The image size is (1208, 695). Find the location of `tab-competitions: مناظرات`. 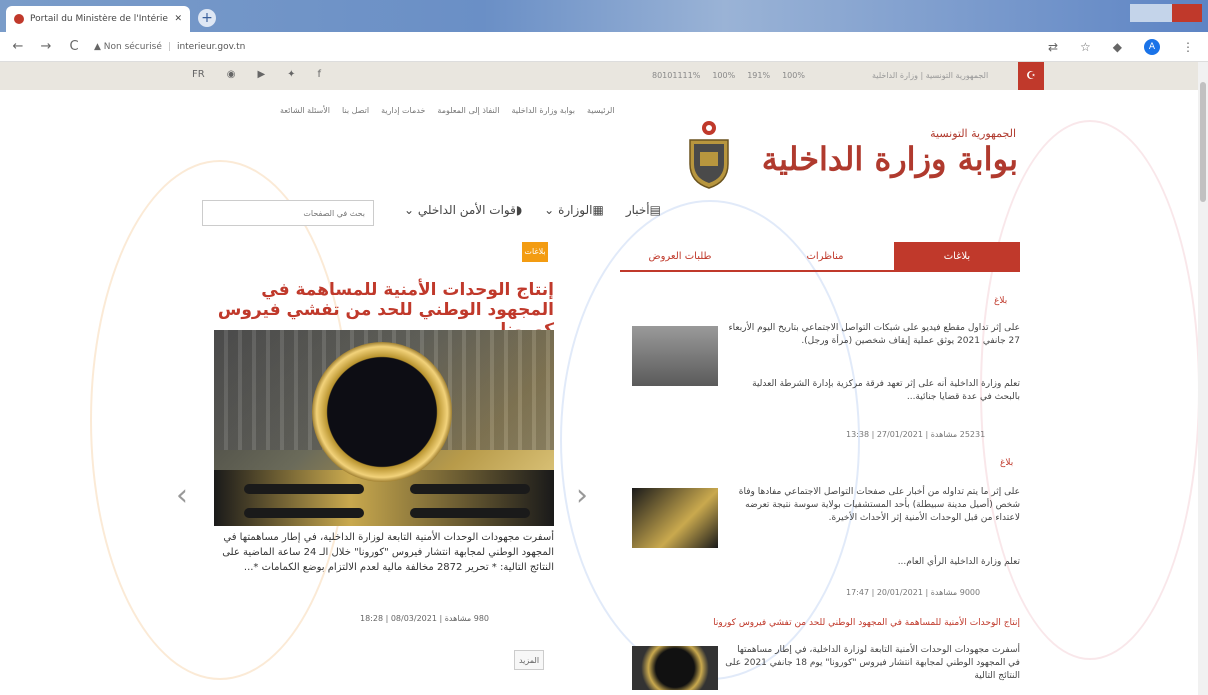

tab-competitions: مناظرات is located at coordinates (825, 257).